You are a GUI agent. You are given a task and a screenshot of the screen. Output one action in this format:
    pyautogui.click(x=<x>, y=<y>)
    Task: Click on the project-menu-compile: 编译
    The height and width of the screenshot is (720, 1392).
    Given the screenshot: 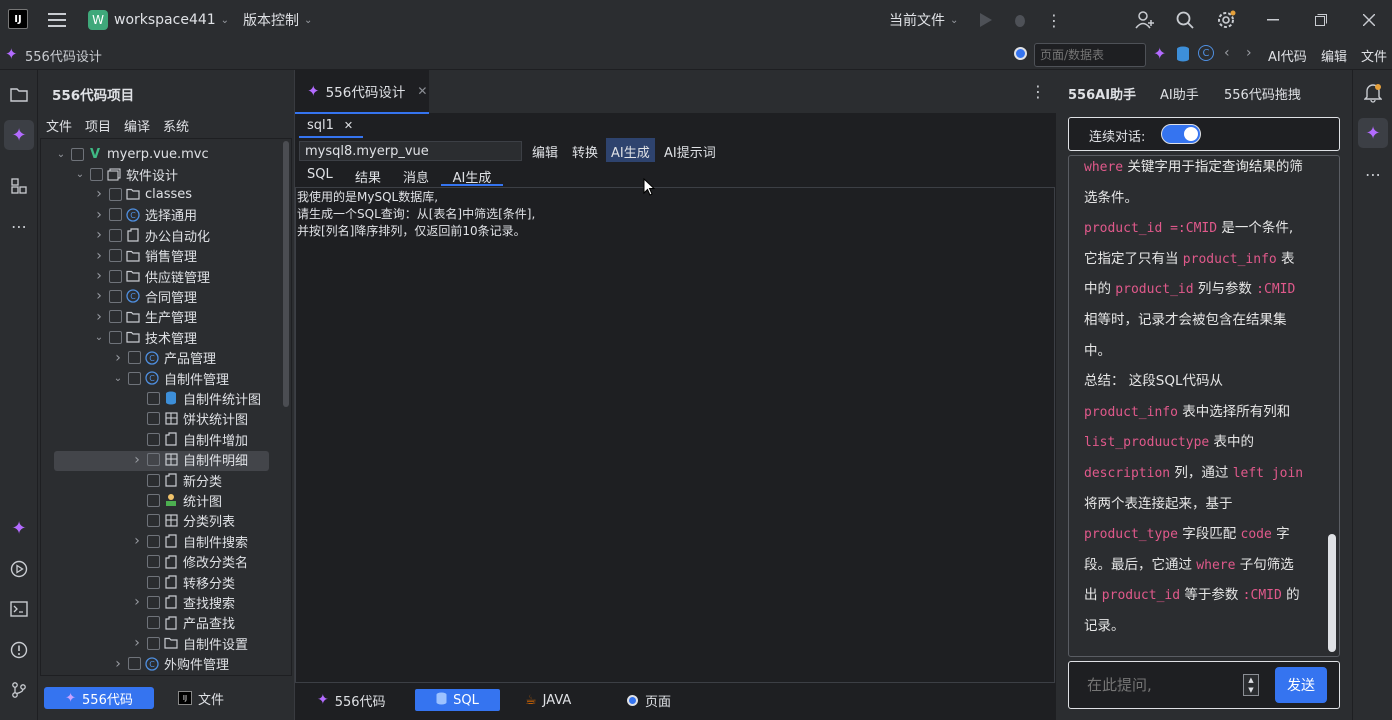 What is the action you would take?
    pyautogui.click(x=137, y=125)
    